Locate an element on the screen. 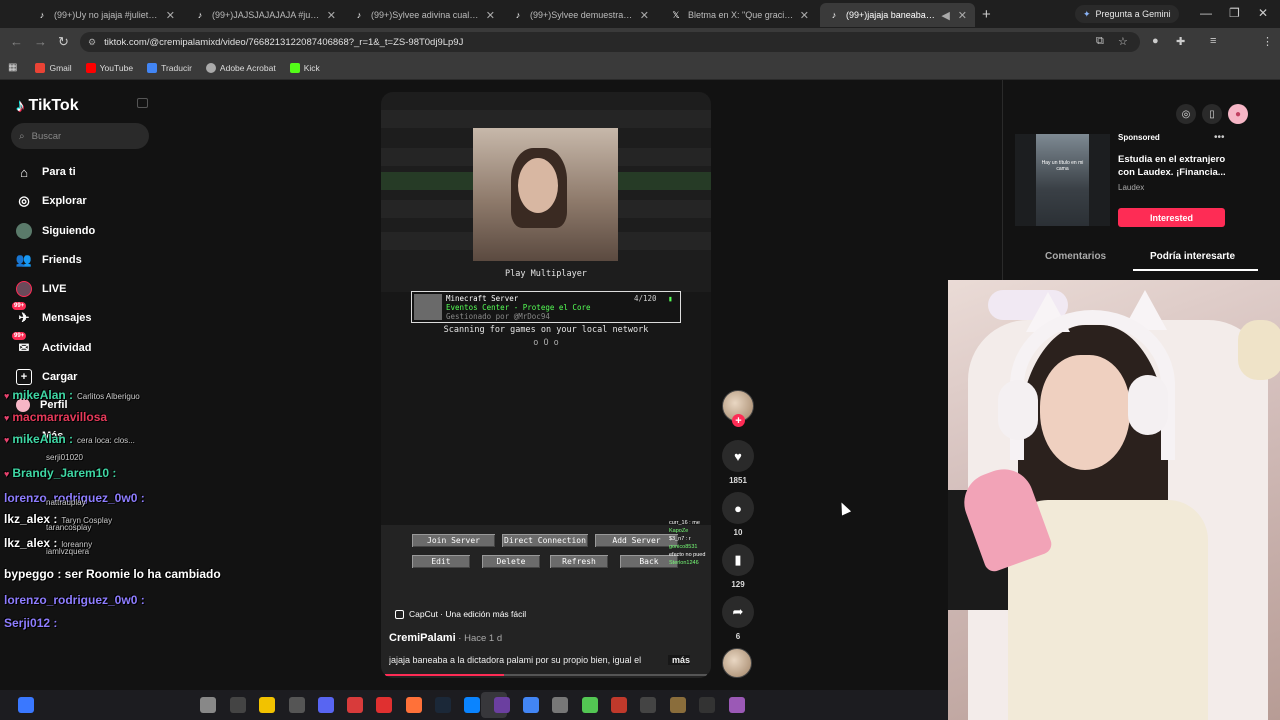 This screenshot has height=720, width=1280. file-explorer-icon is located at coordinates (267, 705).